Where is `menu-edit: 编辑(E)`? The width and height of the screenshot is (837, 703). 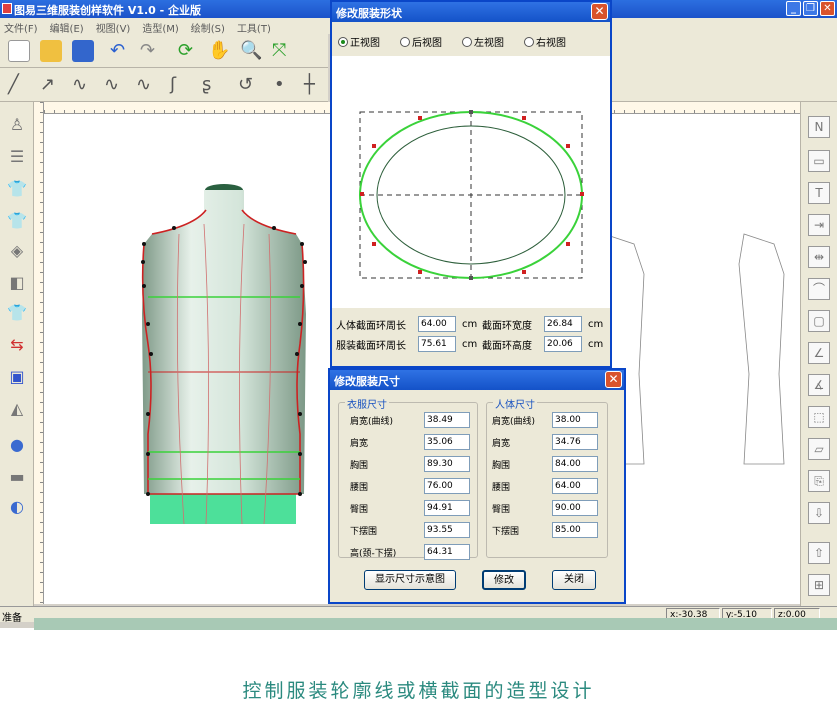 menu-edit: 编辑(E) is located at coordinates (67, 27).